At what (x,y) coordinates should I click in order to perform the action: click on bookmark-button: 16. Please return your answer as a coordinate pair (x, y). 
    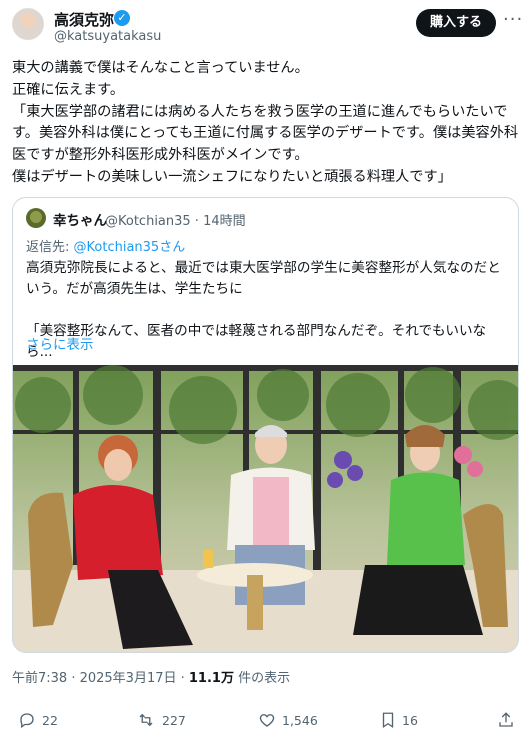
    Looking at the image, I should click on (399, 720).